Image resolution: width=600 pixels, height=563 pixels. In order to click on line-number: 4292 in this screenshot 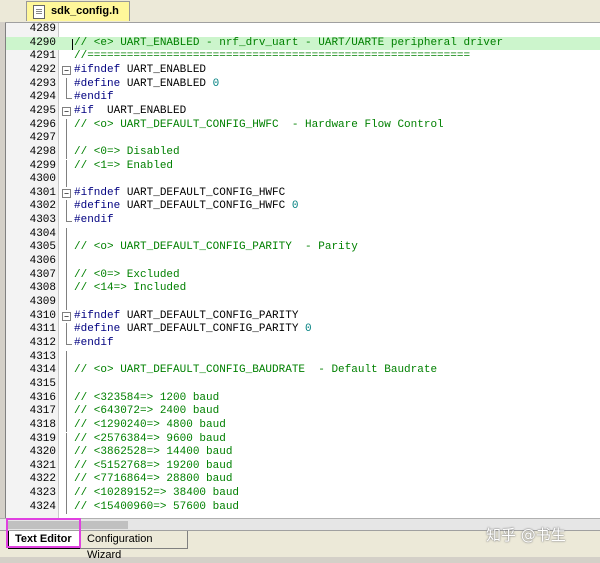, I will do `click(42, 69)`.